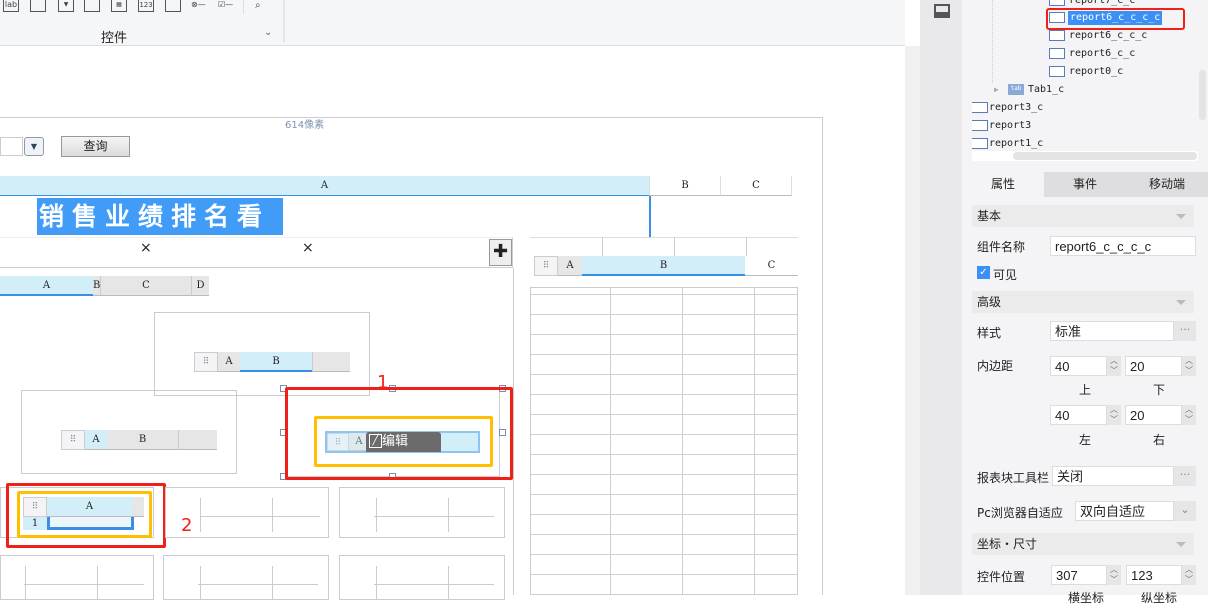 This screenshot has height=606, width=1208. Describe the element at coordinates (11, 6) in the screenshot. I see `label-icon: lab` at that location.